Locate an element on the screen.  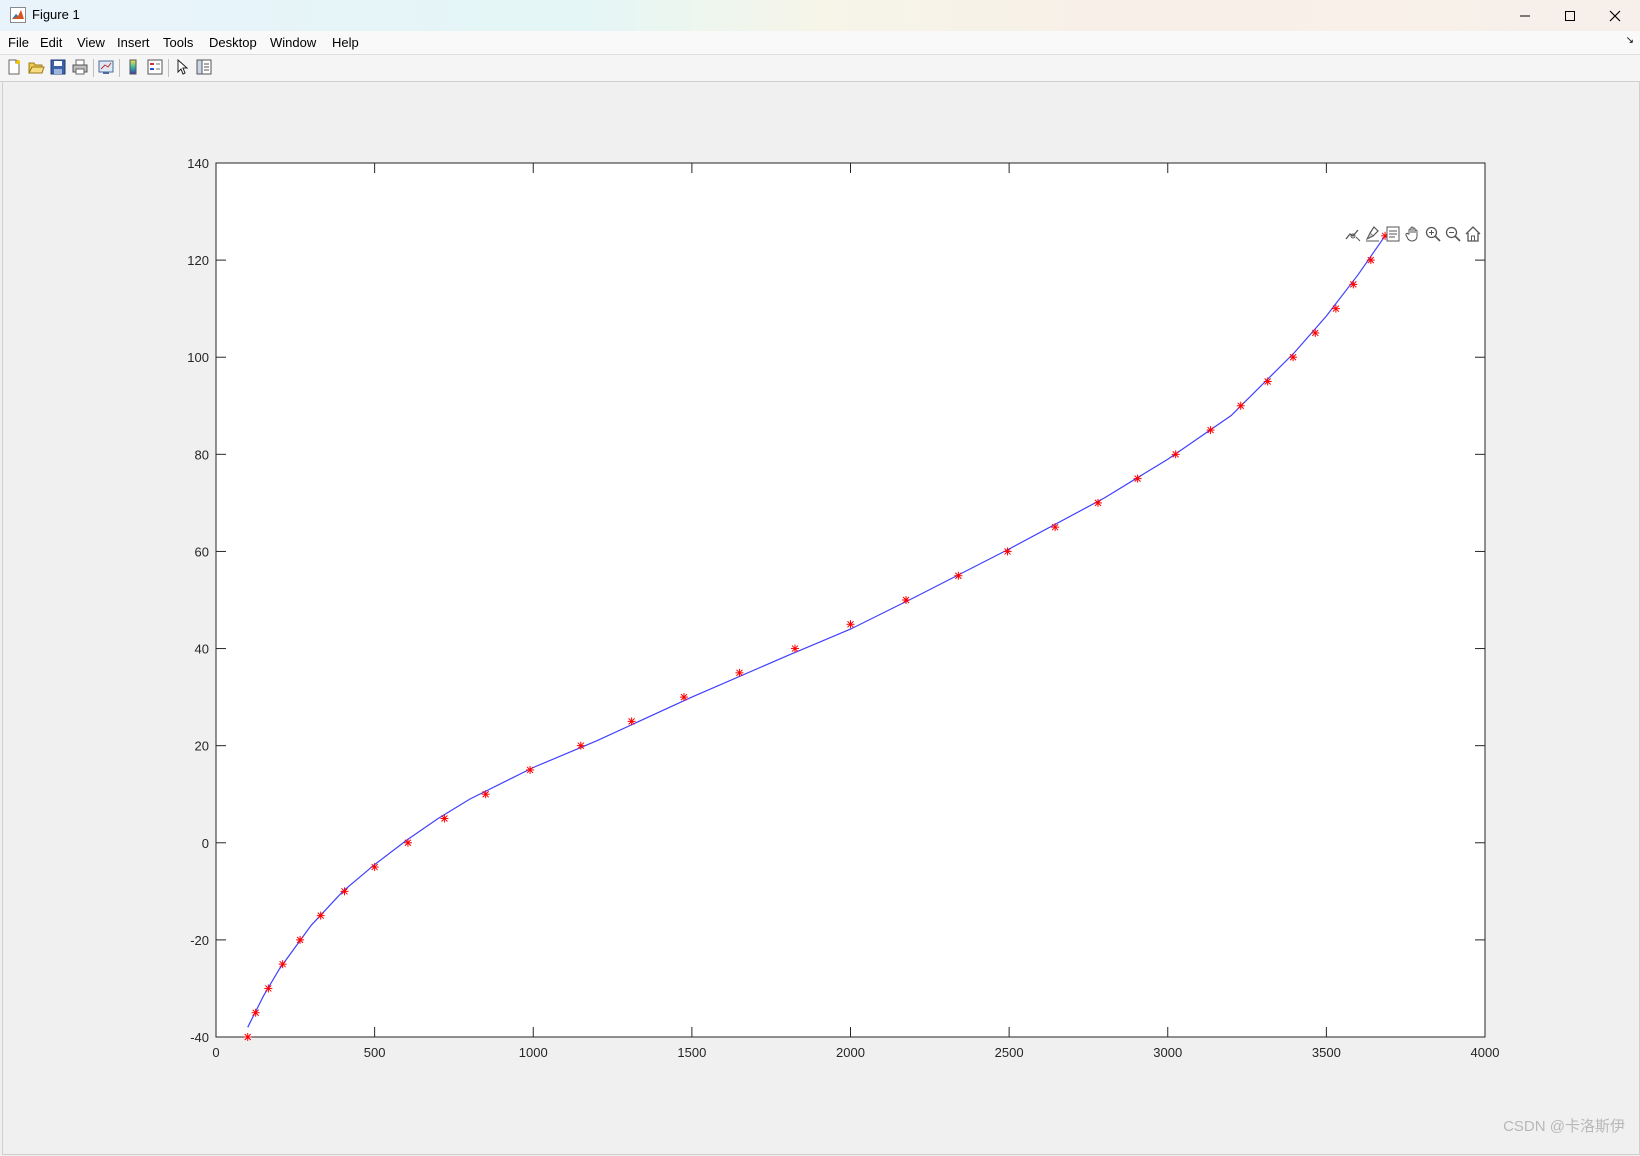
y-tick-label: 60 is located at coordinates (202, 551).